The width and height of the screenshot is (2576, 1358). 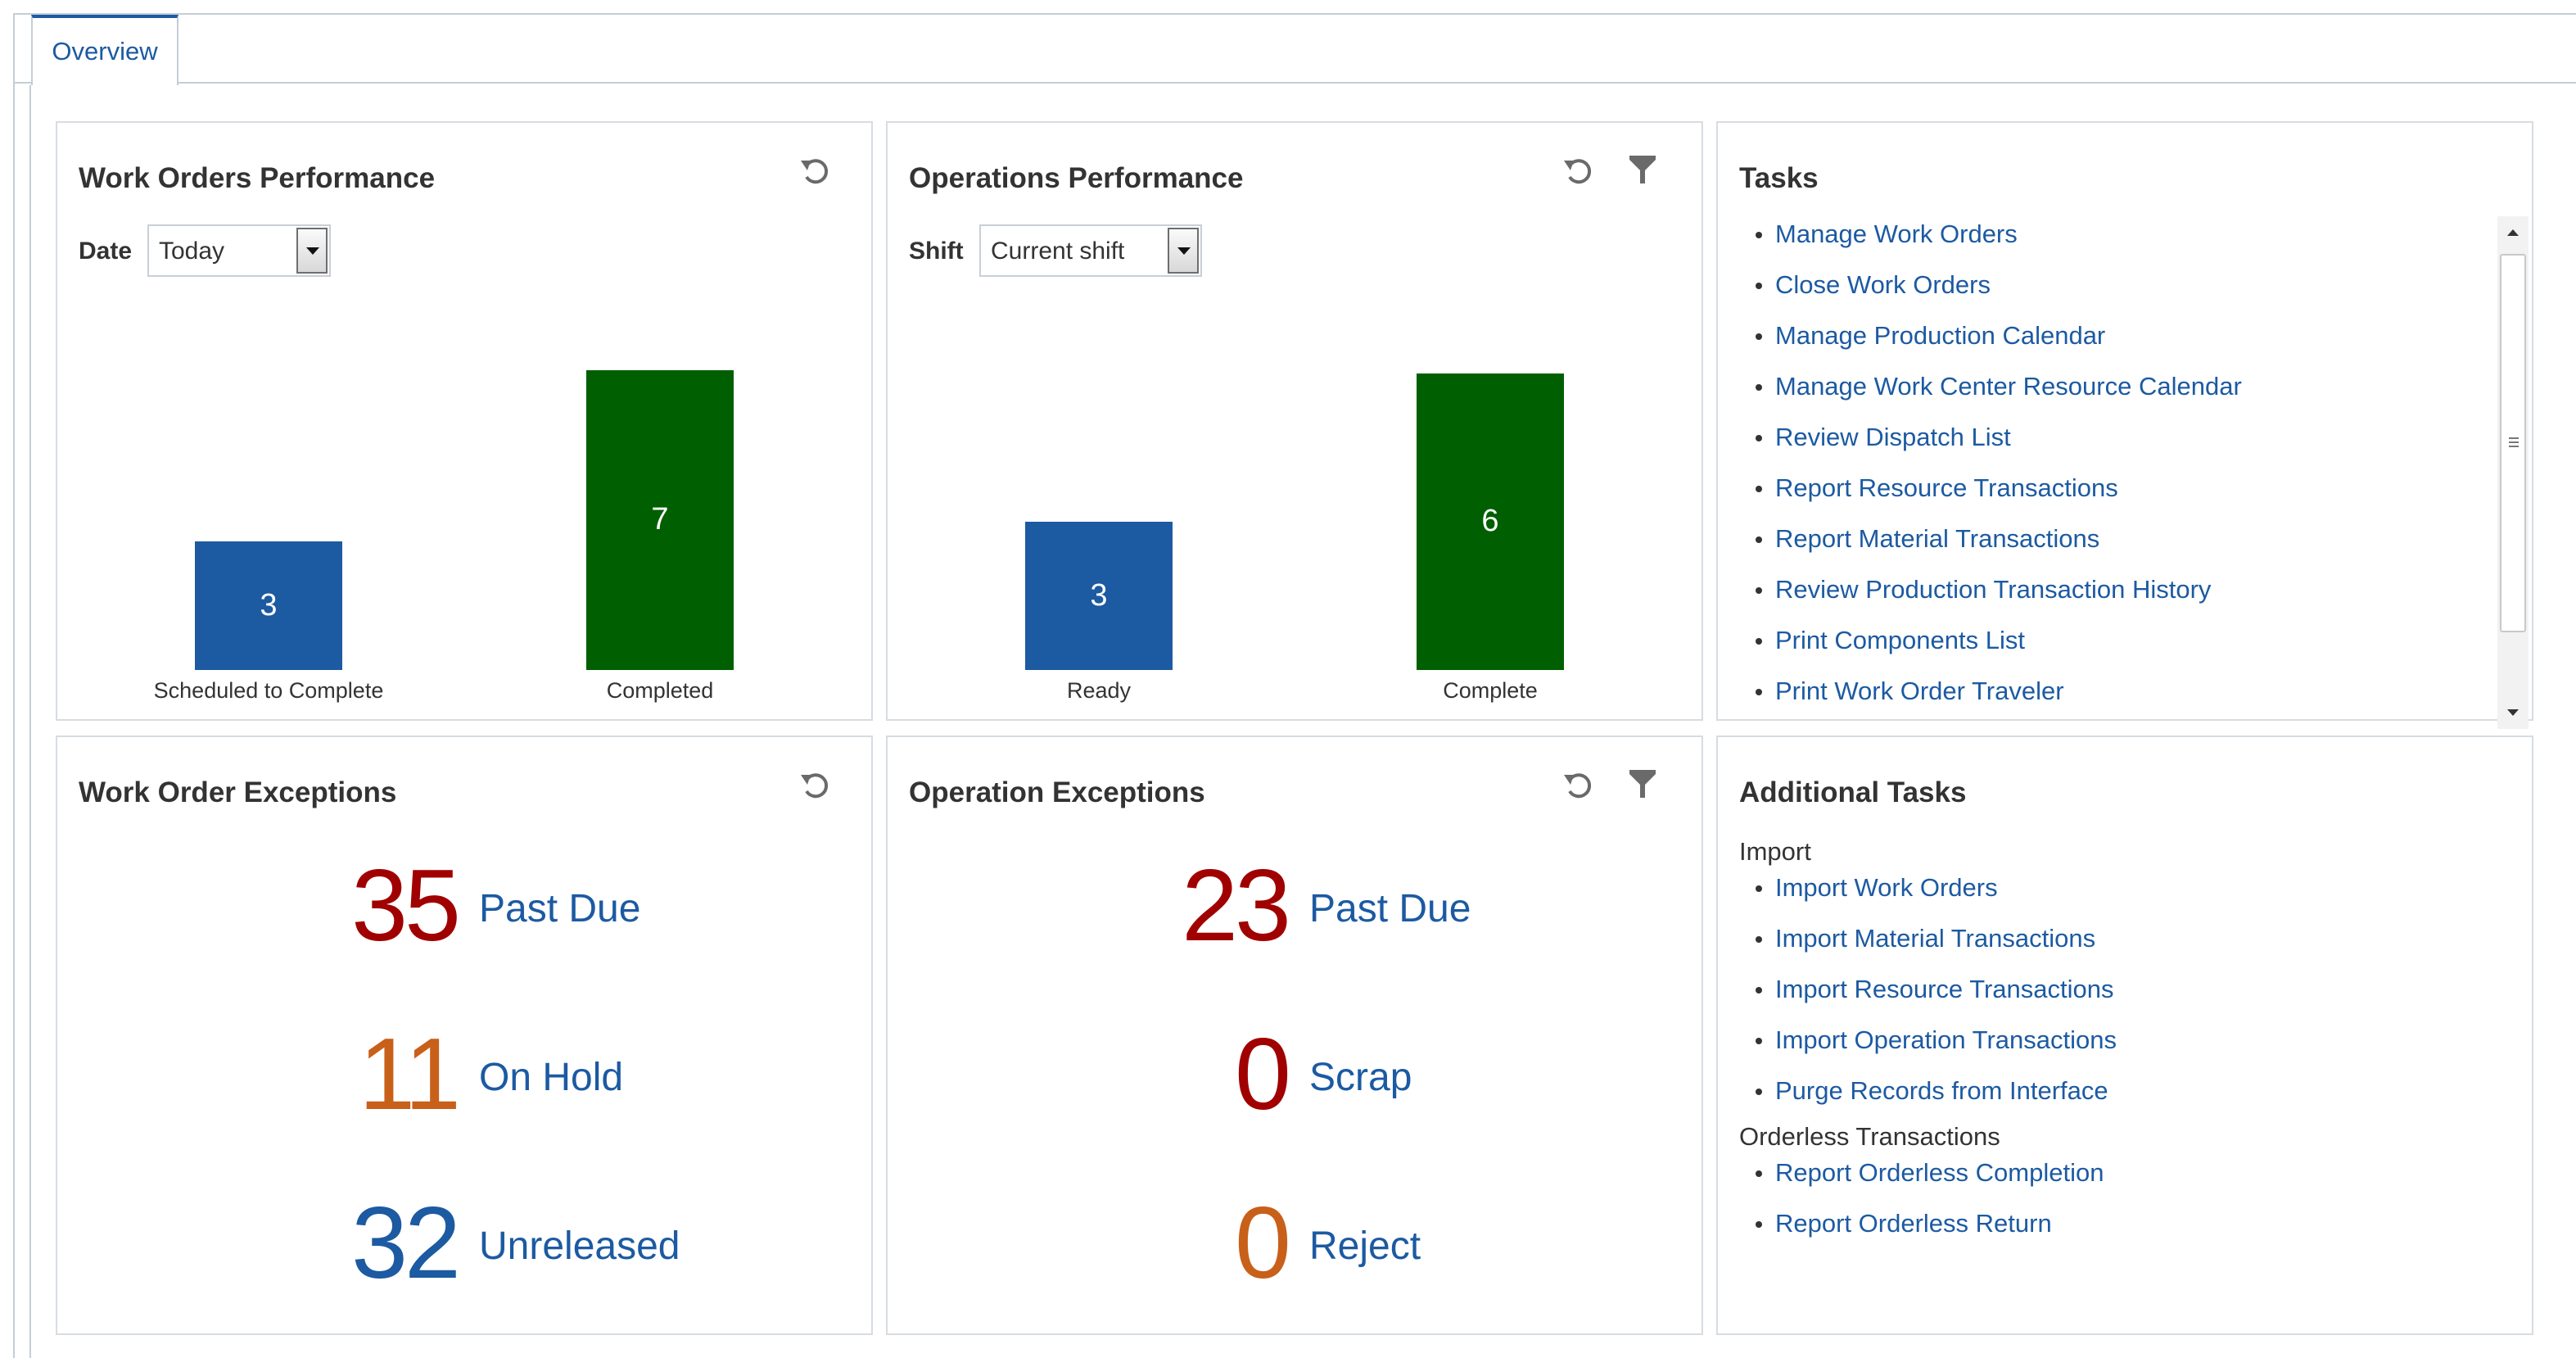 What do you see at coordinates (1295, 1074) in the screenshot?
I see `exception-row: 0 Scrap` at bounding box center [1295, 1074].